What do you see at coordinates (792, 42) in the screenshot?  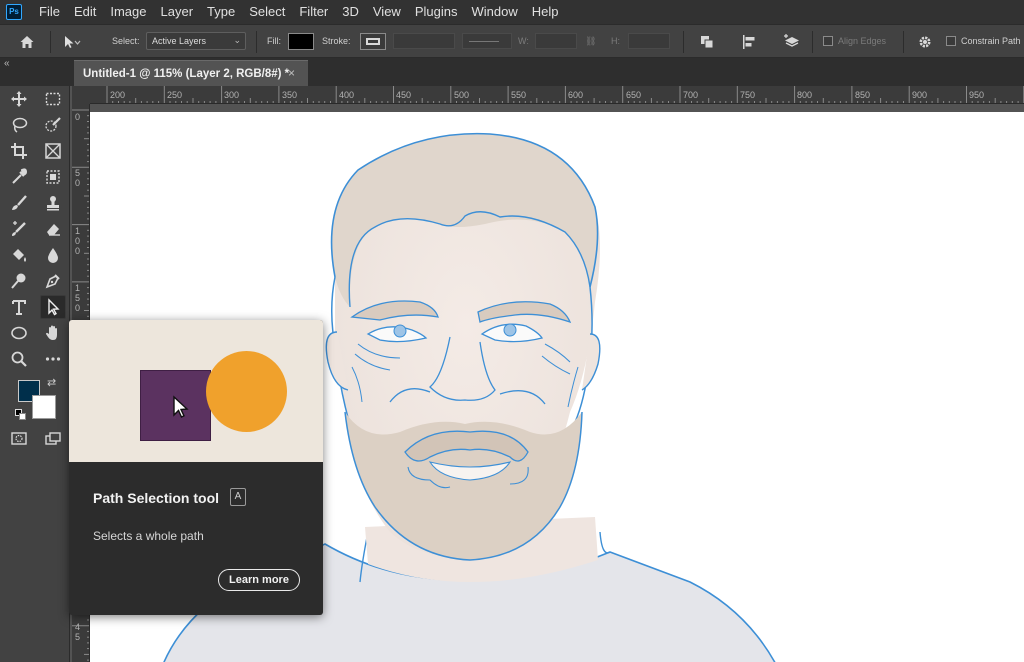 I see `path-arrangement-icon` at bounding box center [792, 42].